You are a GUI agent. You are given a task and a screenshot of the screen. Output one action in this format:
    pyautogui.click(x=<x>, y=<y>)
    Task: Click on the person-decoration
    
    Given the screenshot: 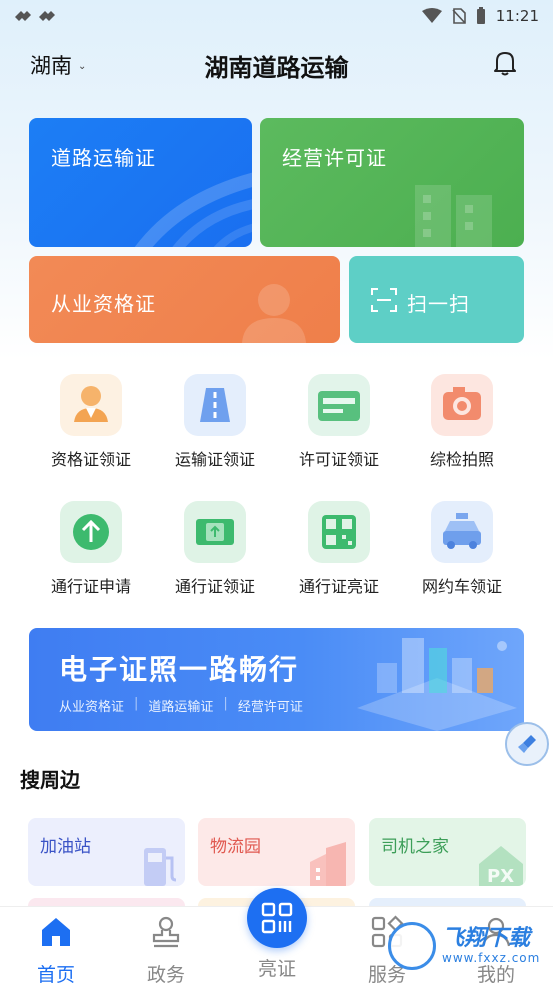 What is the action you would take?
    pyautogui.click(x=274, y=313)
    